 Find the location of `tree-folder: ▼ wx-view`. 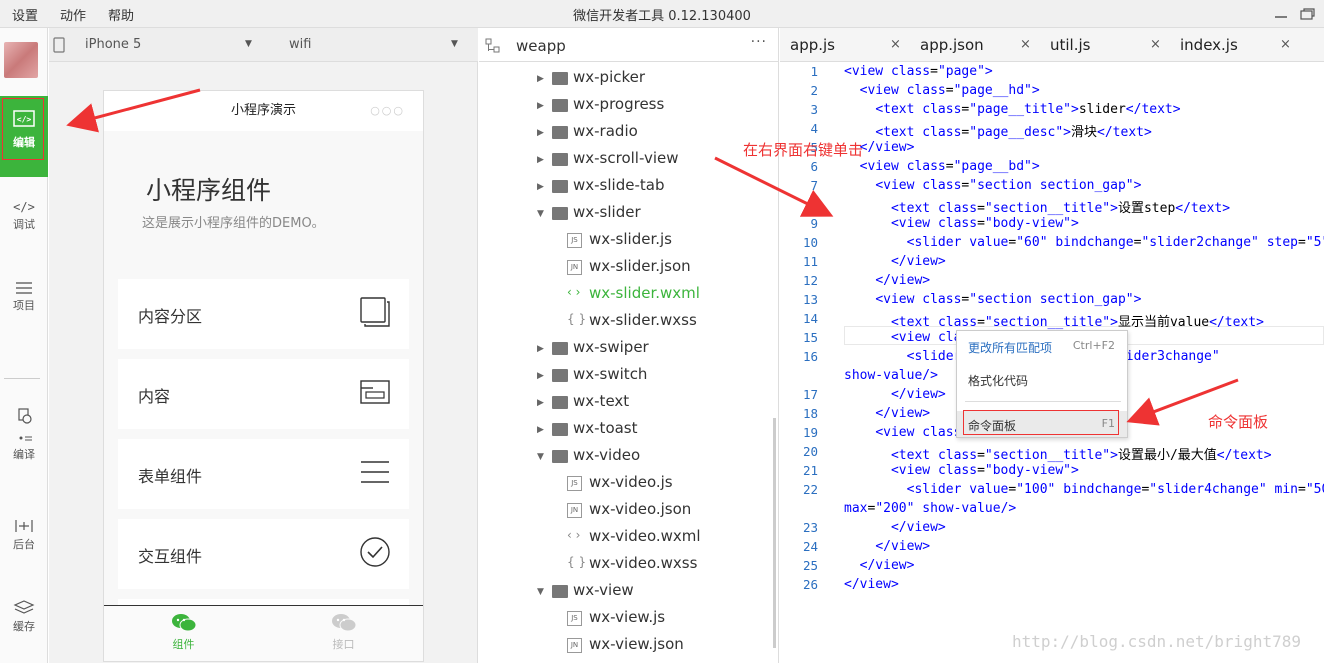

tree-folder: ▼ wx-view is located at coordinates (624, 592).